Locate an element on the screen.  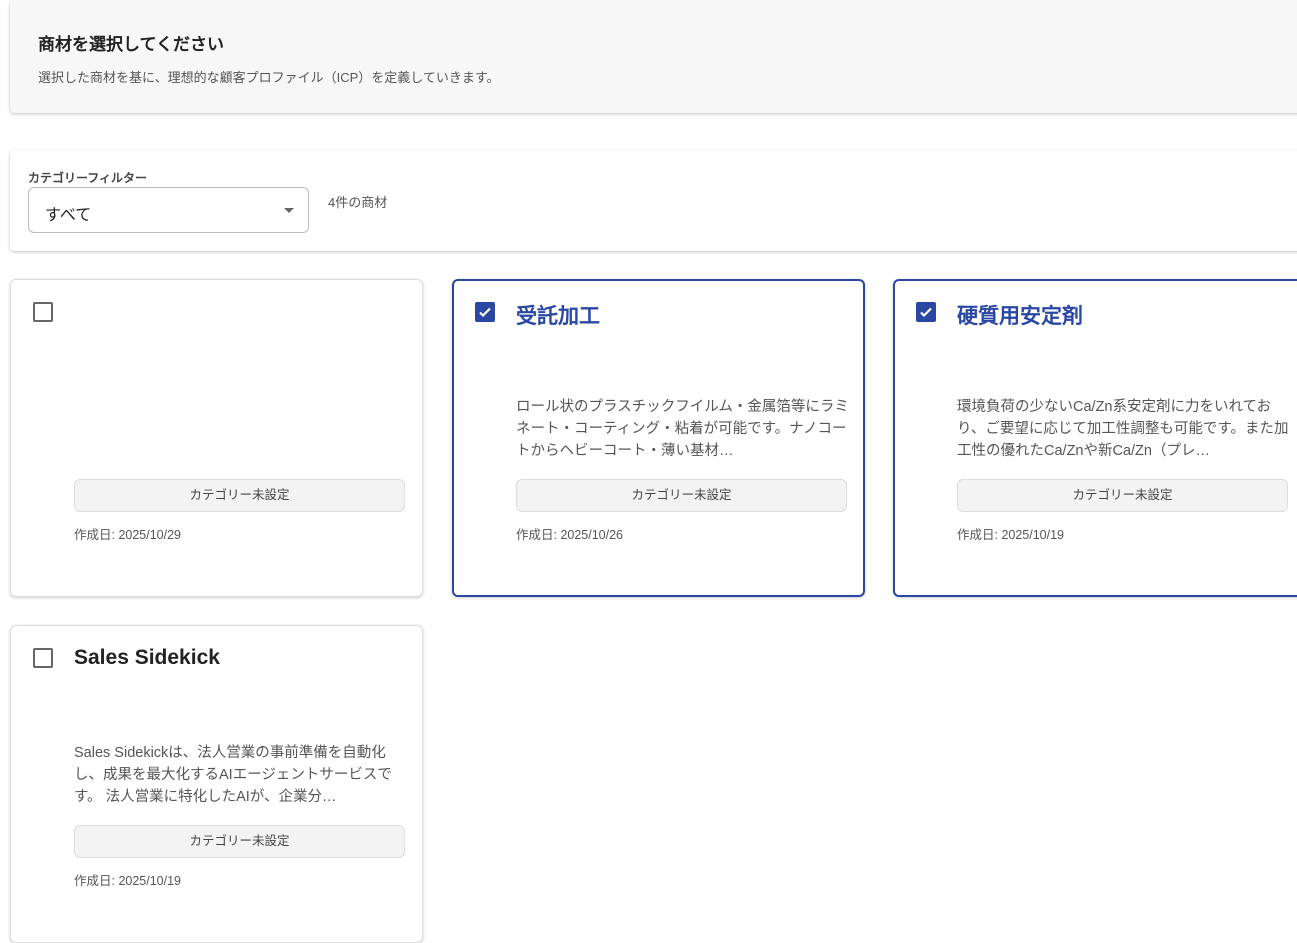
item-count: 4件の商材 is located at coordinates (358, 202).